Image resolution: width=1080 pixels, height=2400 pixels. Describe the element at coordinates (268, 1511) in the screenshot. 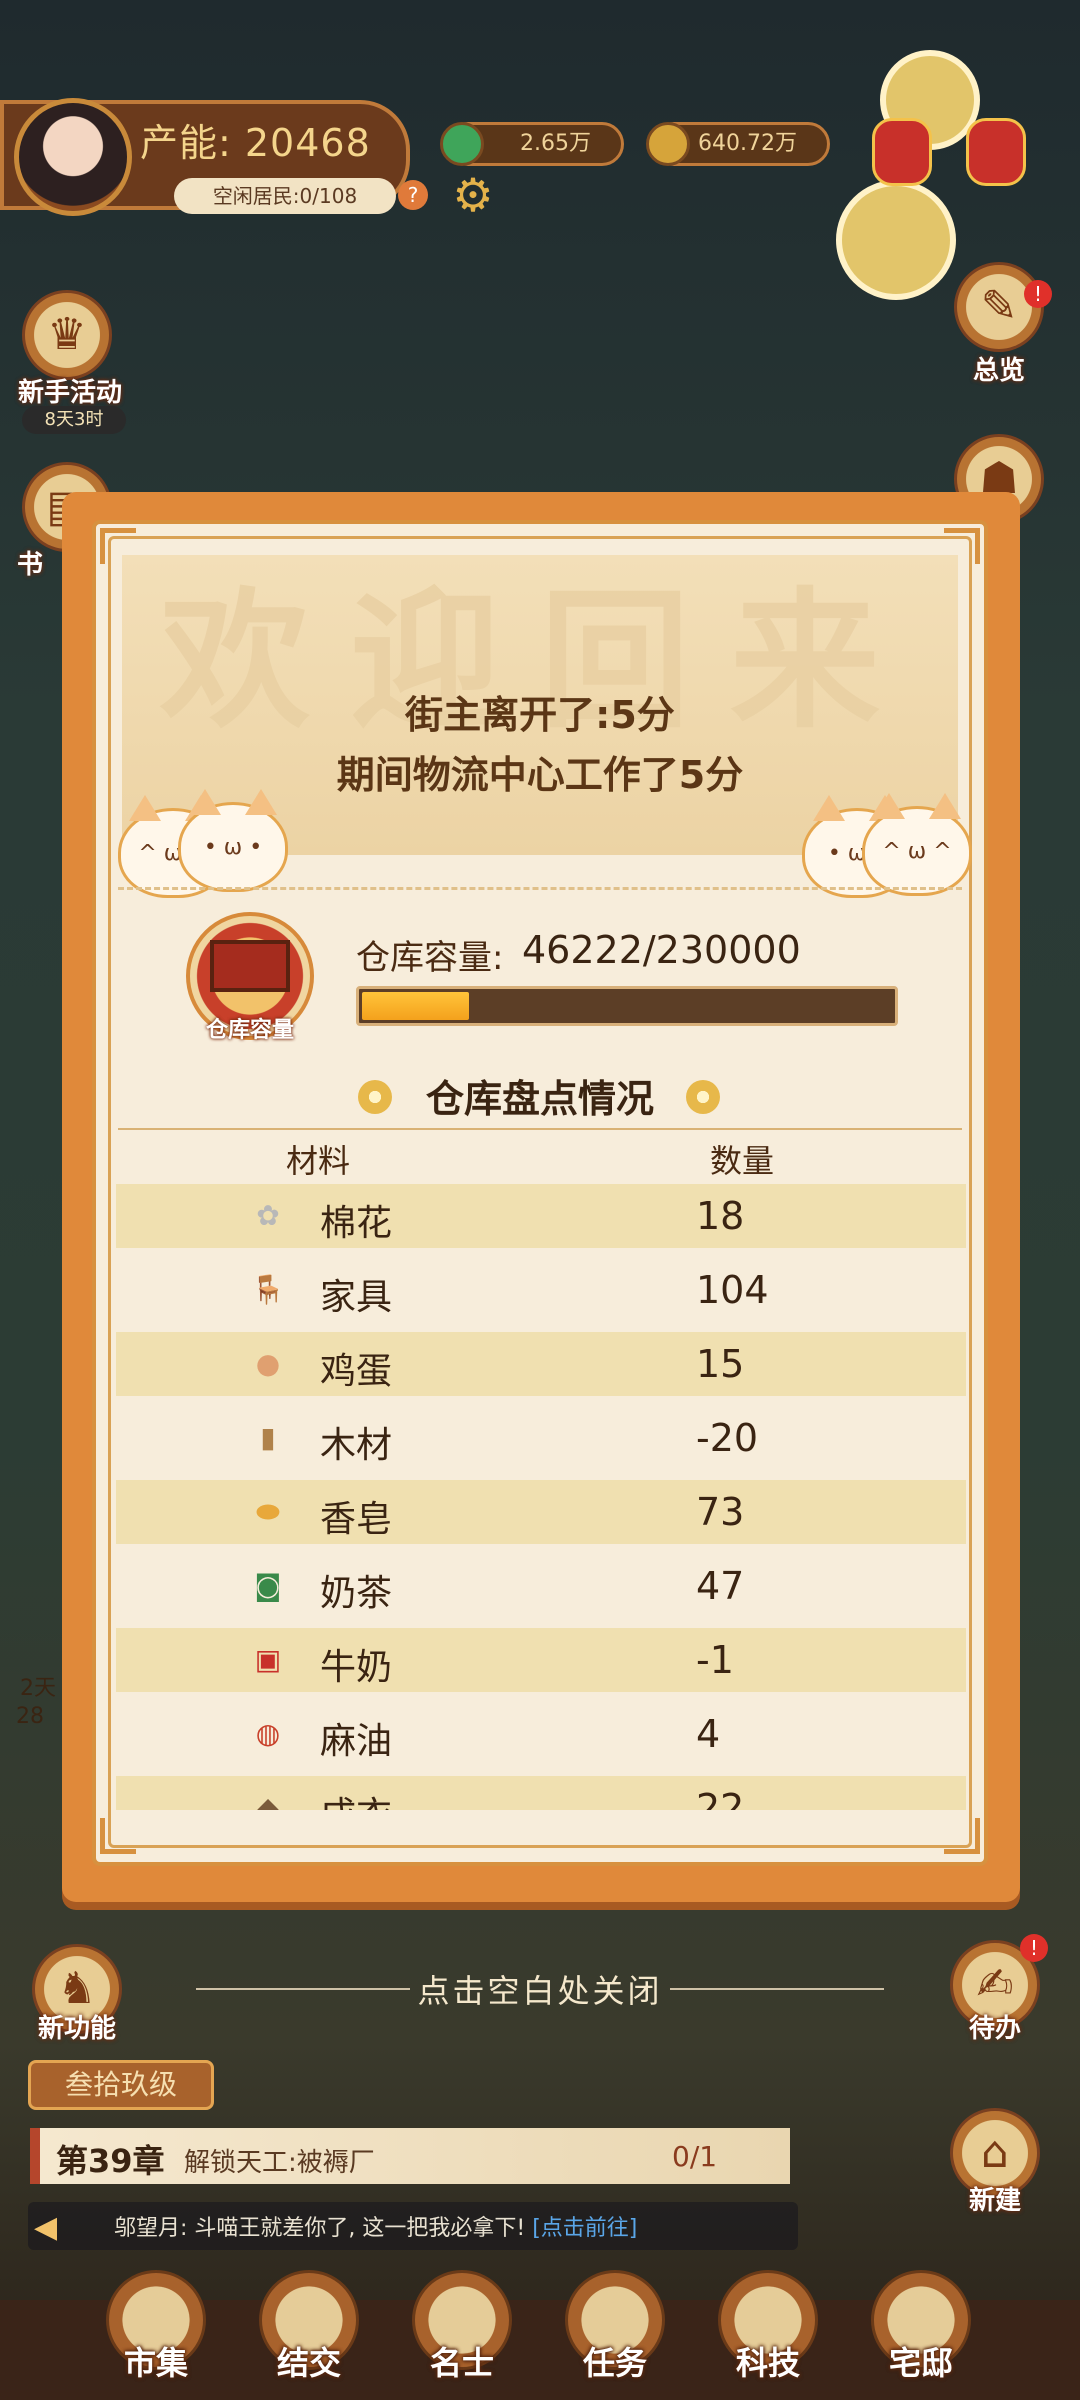

I see `soap-icon: ⬬` at that location.